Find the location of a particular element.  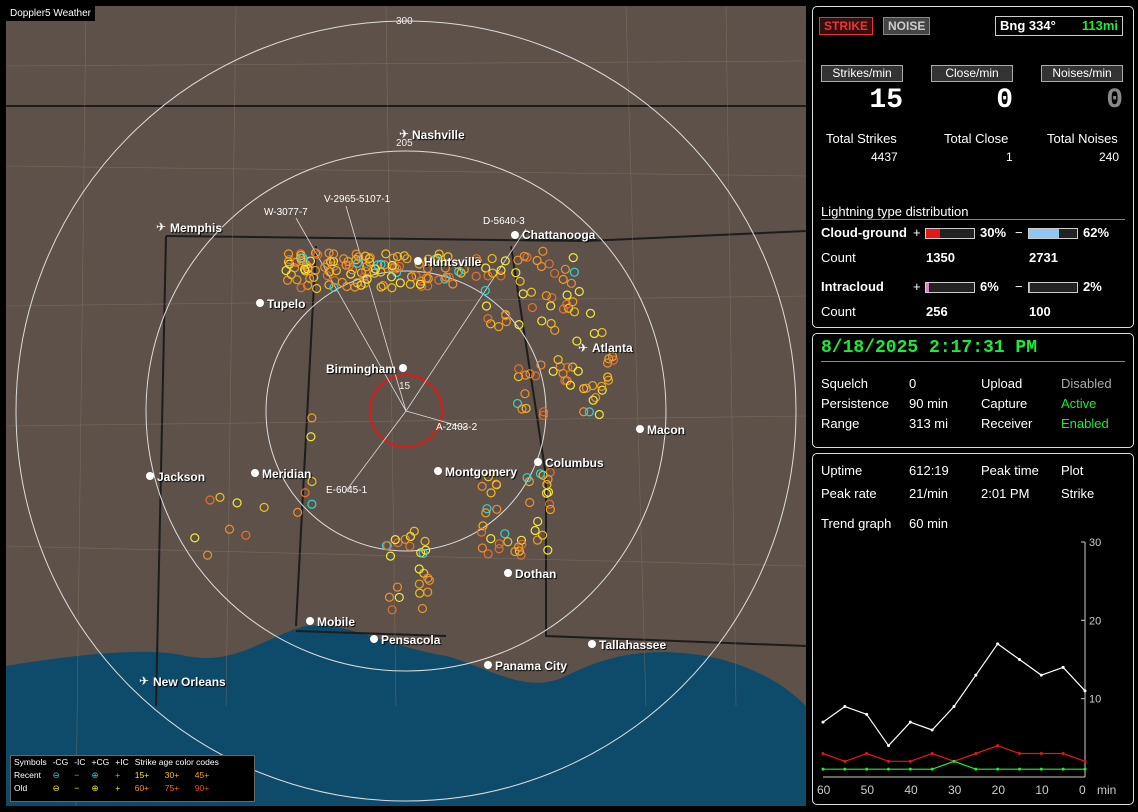

legend-symbols-label: Symbols is located at coordinates (30, 762).